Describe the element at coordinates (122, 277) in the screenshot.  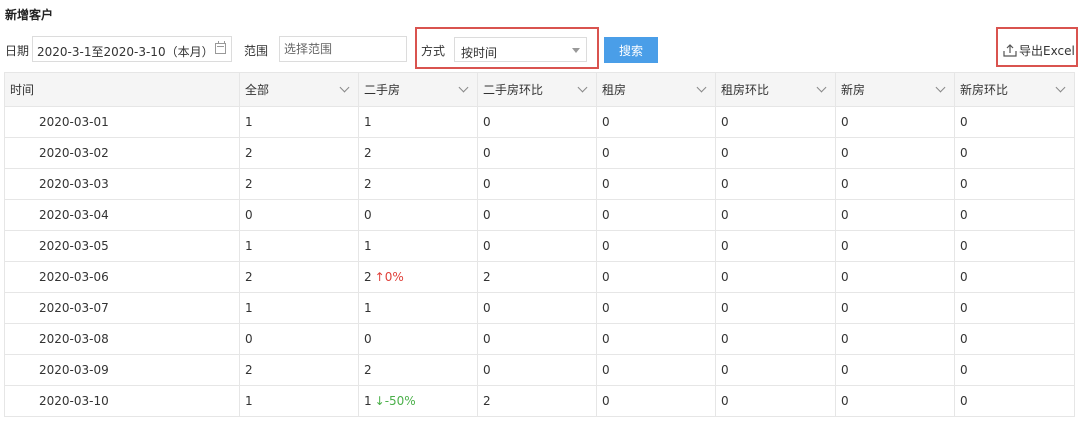
I see `cell-date: 2020-03-06` at that location.